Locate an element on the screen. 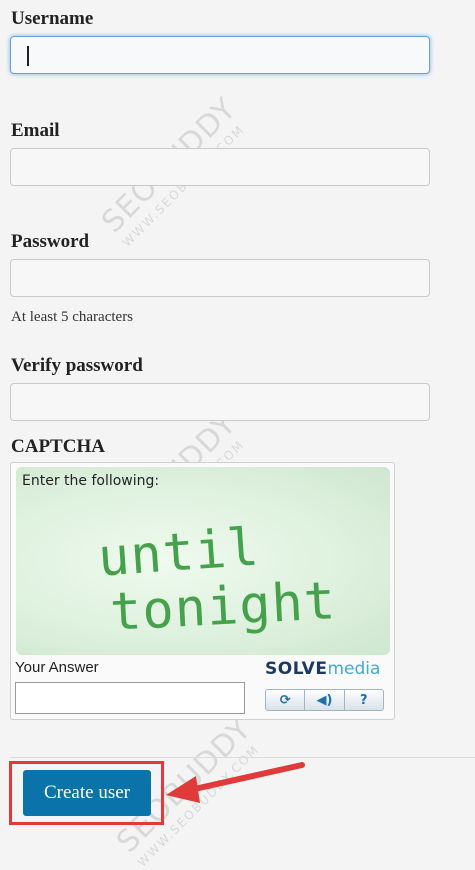 This screenshot has width=475, height=870. text-caret is located at coordinates (28, 56).